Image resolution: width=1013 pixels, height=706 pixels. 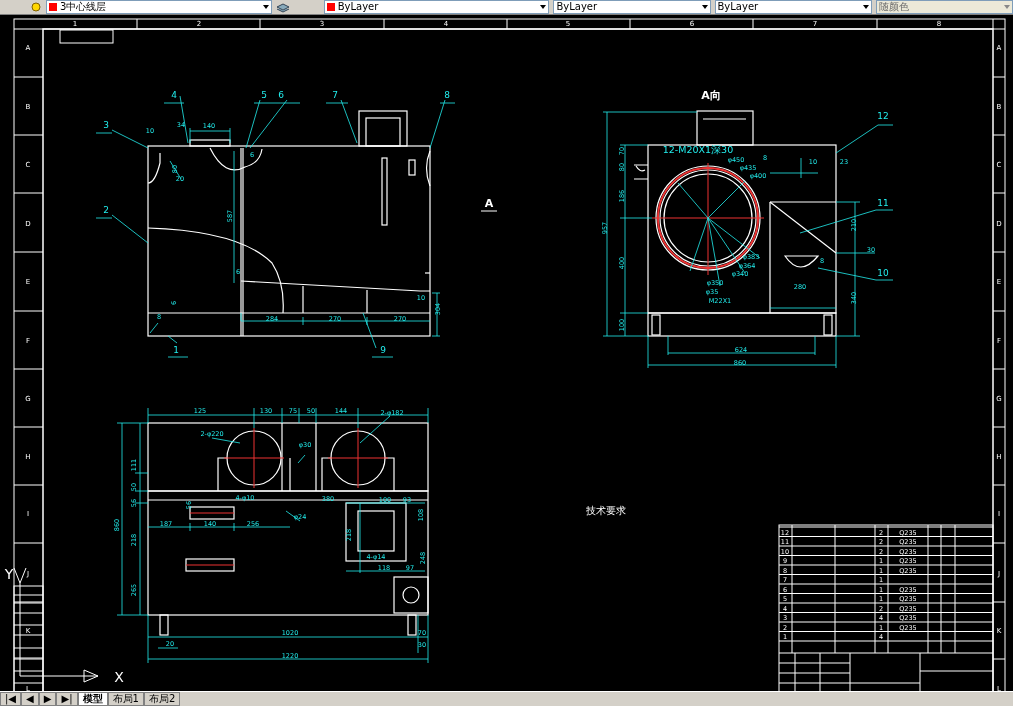 I want to click on ucs-y-label: Y, so click(x=9, y=574).